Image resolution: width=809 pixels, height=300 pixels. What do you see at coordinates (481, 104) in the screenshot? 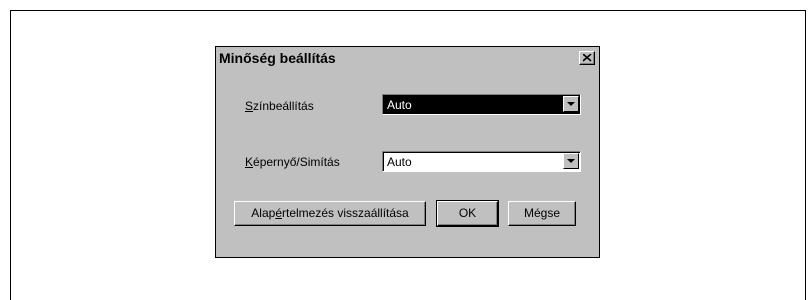
I see `color-setting-combo: Auto` at bounding box center [481, 104].